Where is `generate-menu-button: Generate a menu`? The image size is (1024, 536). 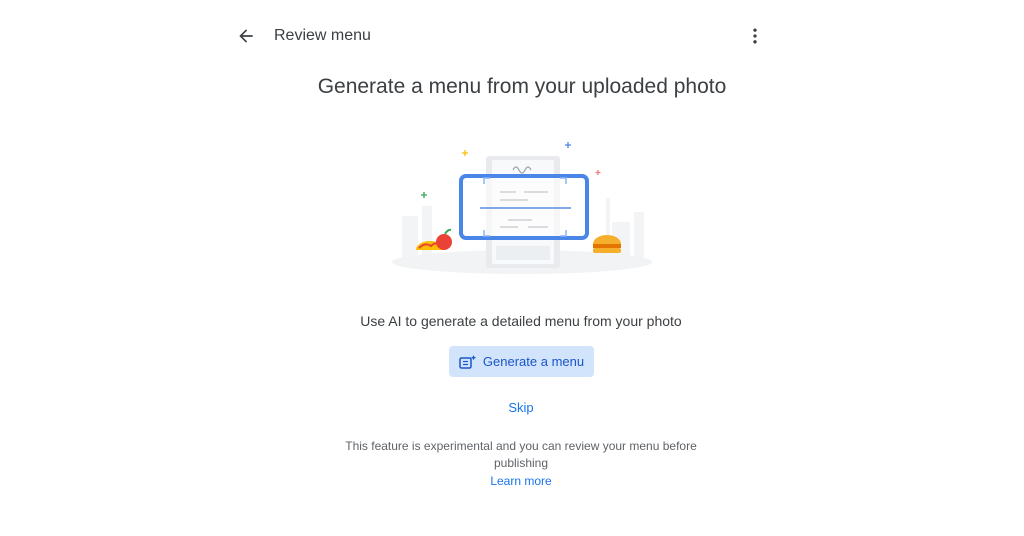
generate-menu-button: Generate a menu is located at coordinates (521, 361).